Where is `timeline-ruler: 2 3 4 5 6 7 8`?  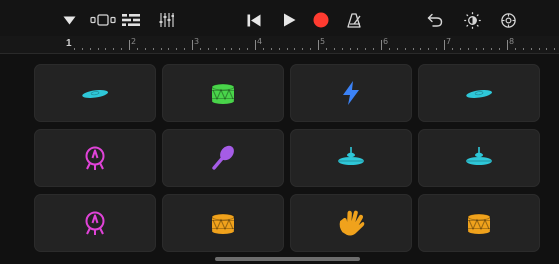 timeline-ruler: 2 3 4 5 6 7 8 is located at coordinates (279, 45).